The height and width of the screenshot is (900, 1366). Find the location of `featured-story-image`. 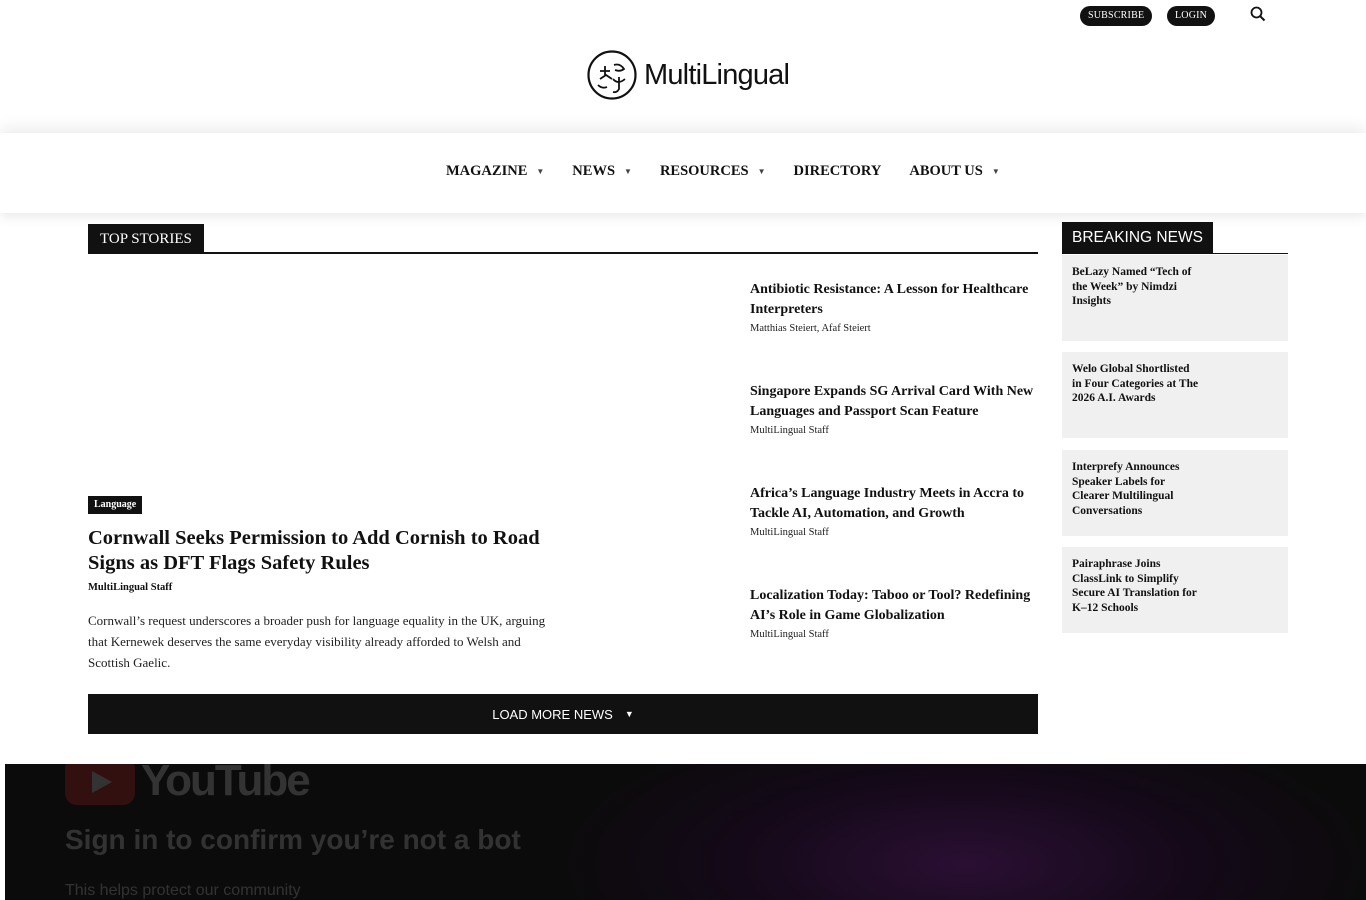

featured-story-image is located at coordinates (323, 380).